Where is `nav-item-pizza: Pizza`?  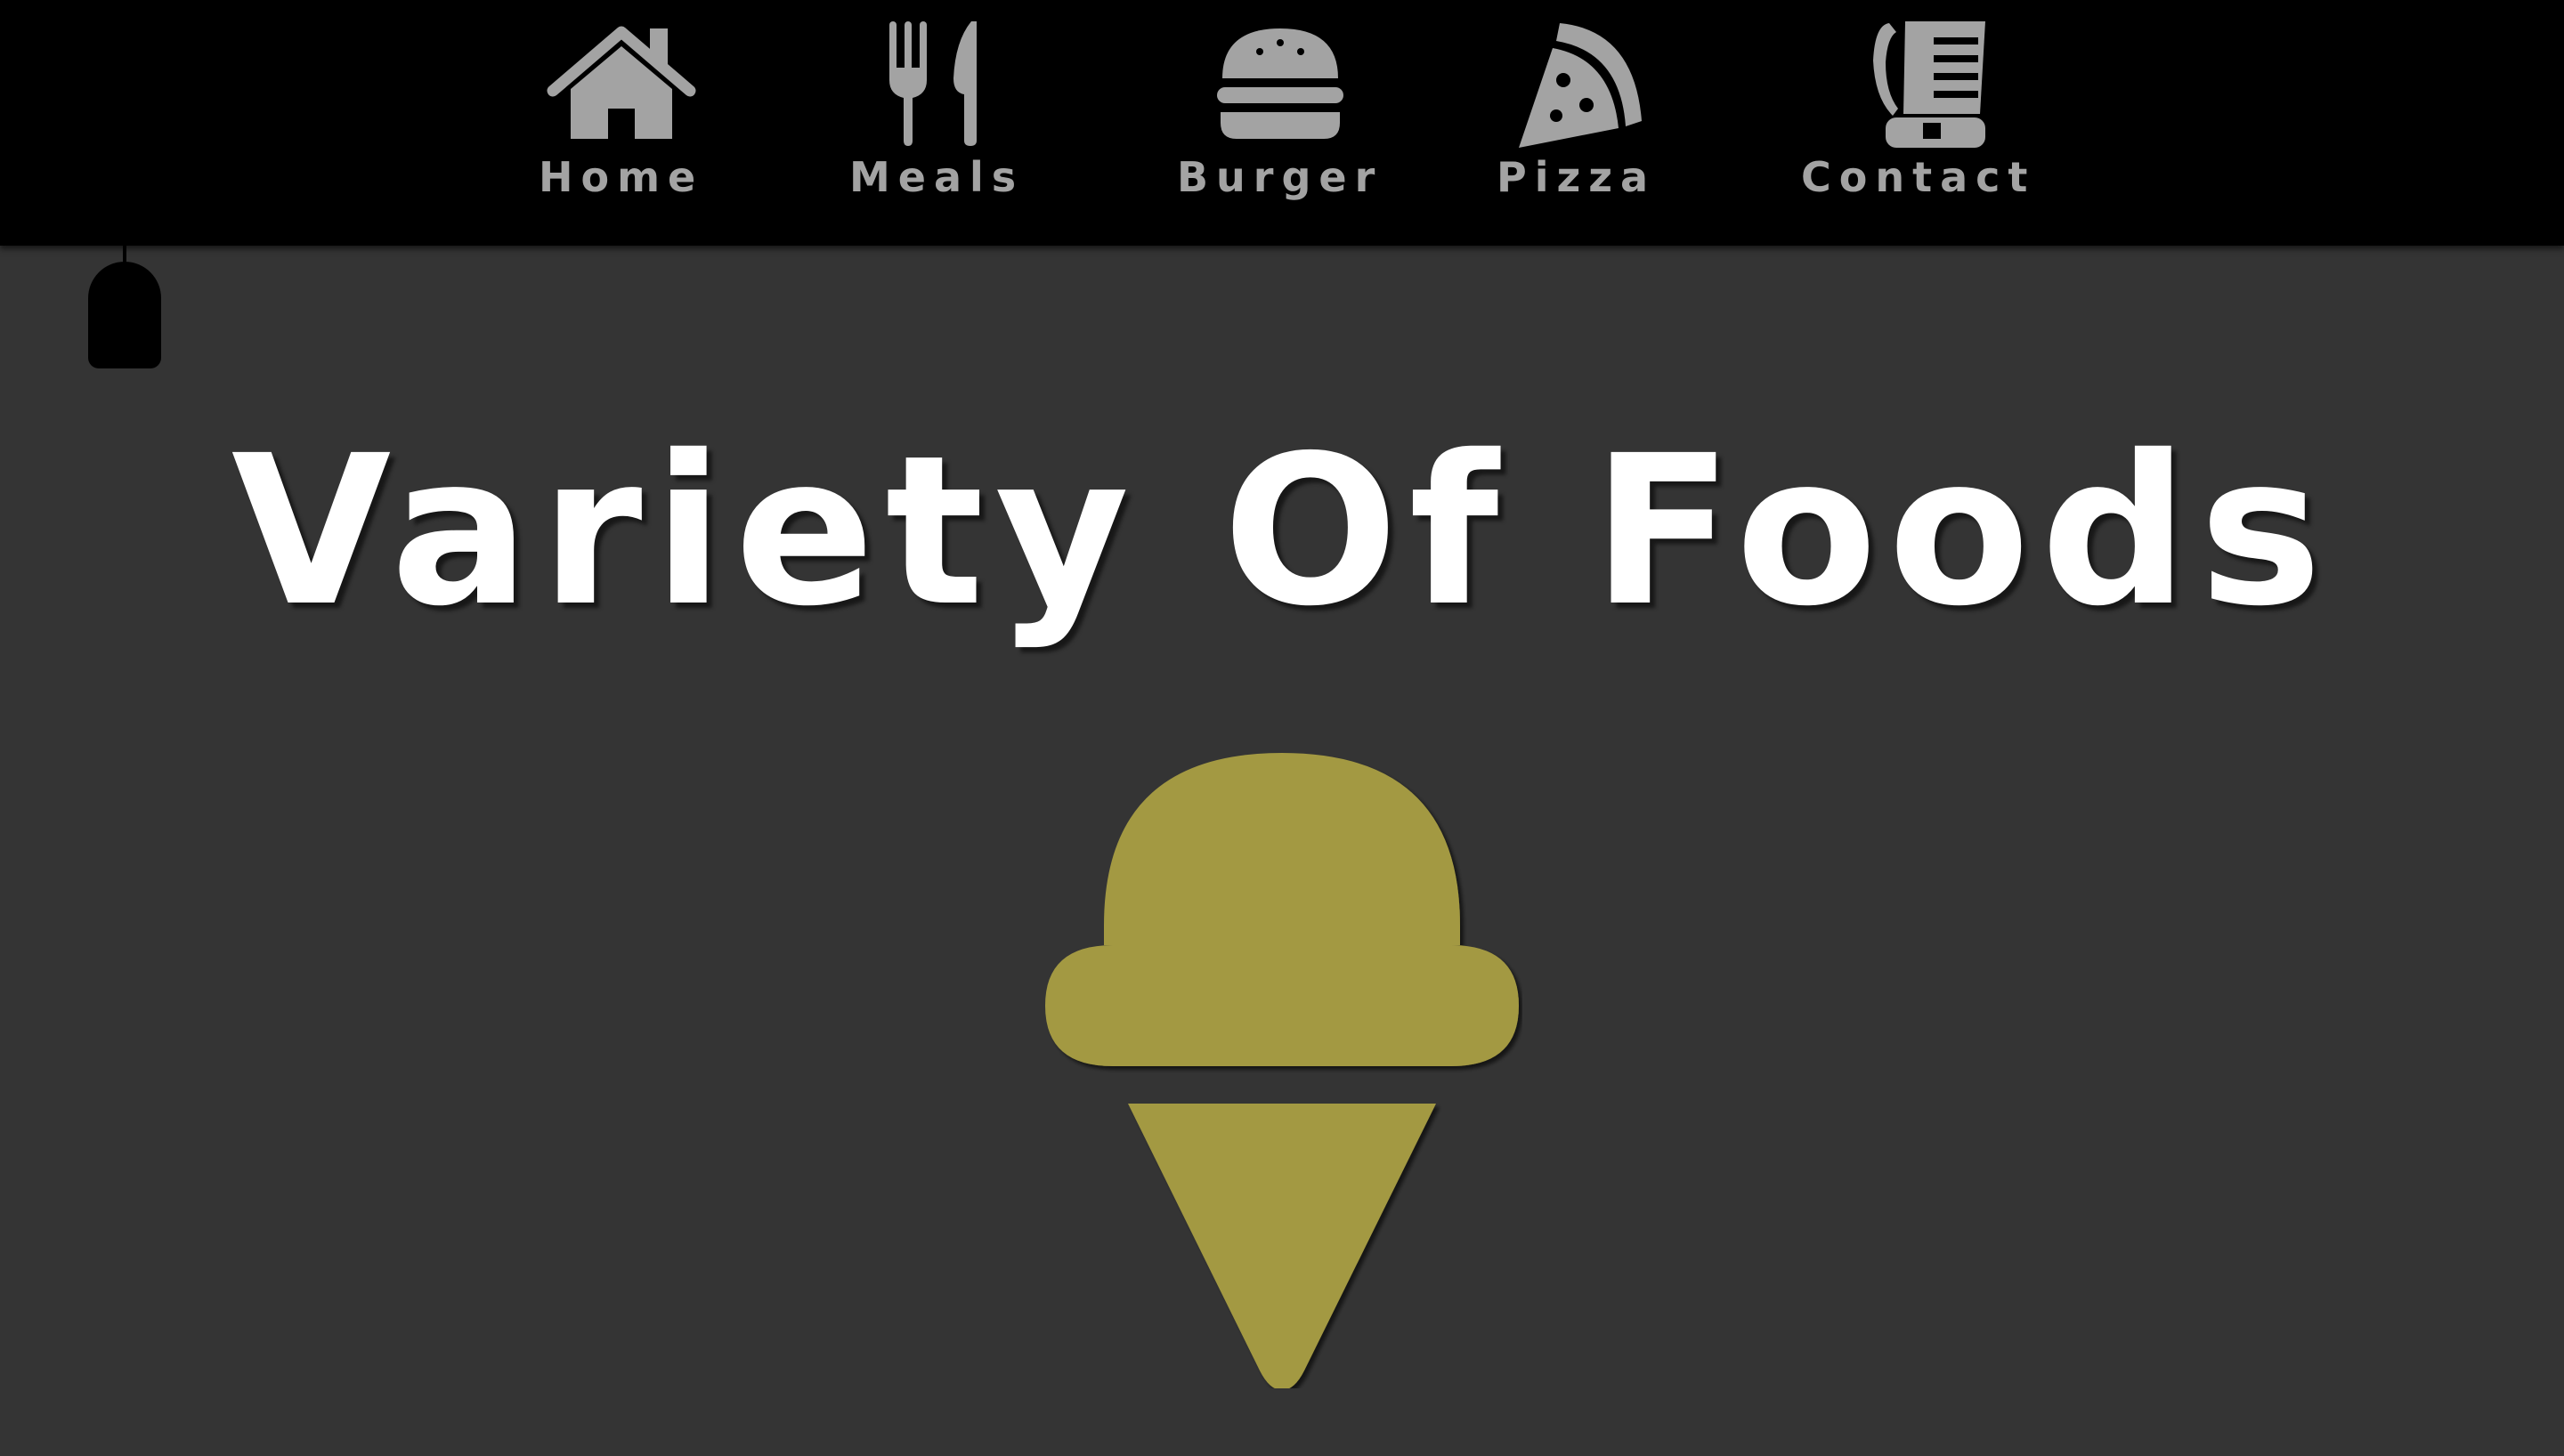 nav-item-pizza: Pizza is located at coordinates (1576, 107).